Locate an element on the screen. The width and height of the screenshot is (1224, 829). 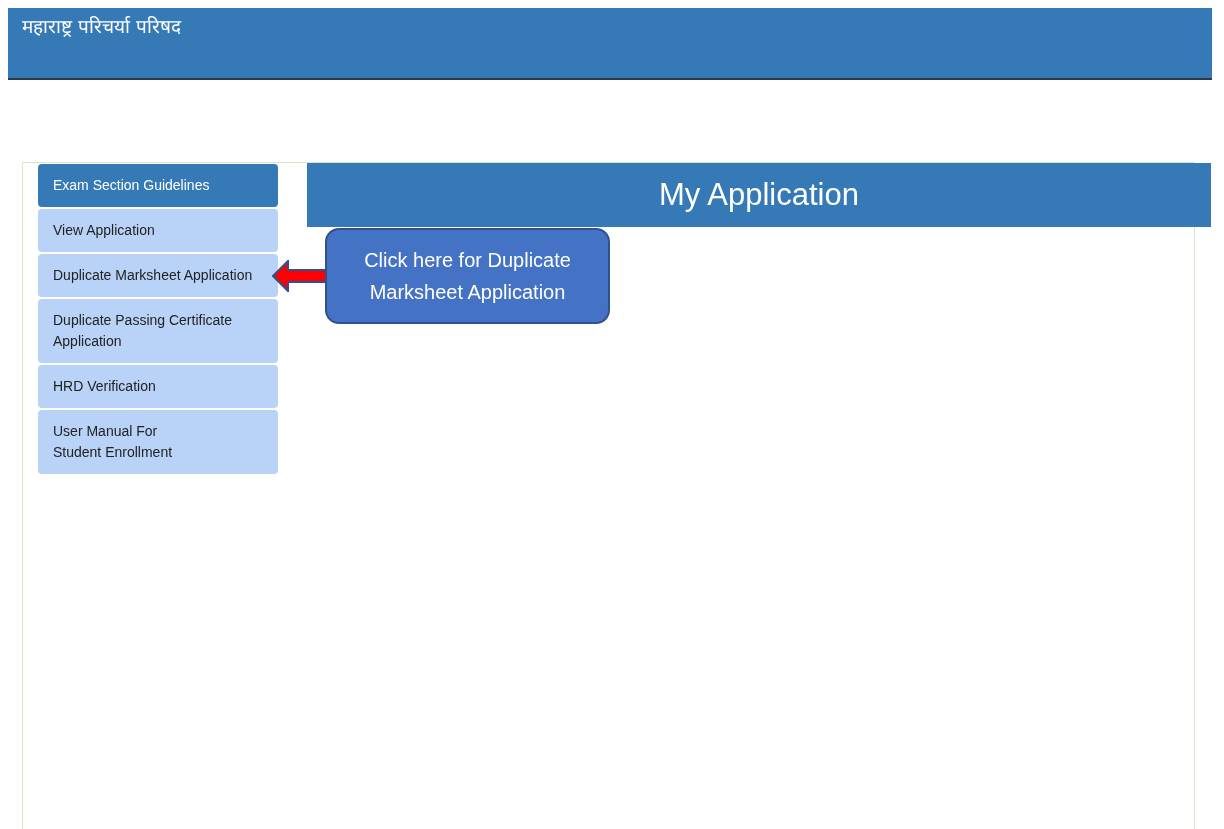
sidebar-item: Duplicate Marksheet Application is located at coordinates (158, 275).